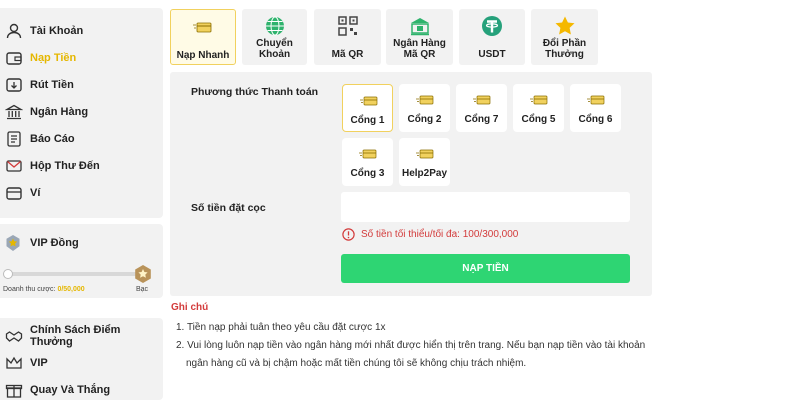  Describe the element at coordinates (492, 54) in the screenshot. I see `tab-label: USDT` at that location.